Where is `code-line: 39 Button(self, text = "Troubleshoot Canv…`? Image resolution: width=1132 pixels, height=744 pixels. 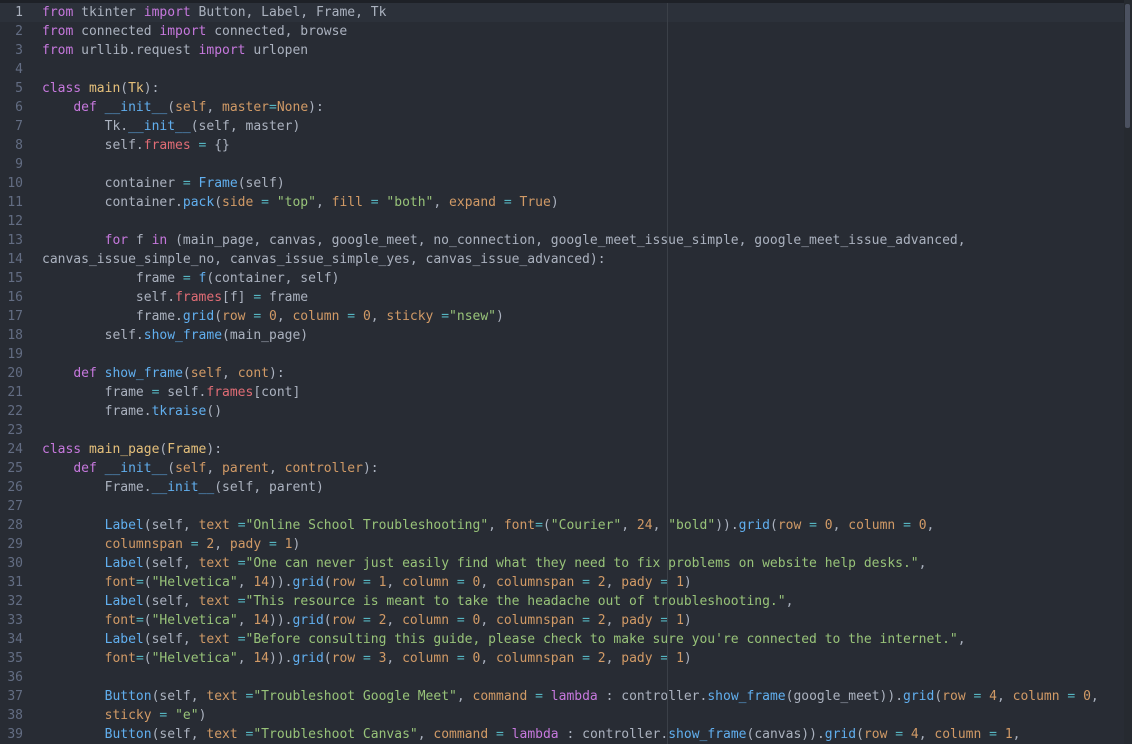 code-line: 39 Button(self, text = "Troubleshoot Canv… is located at coordinates (562, 734).